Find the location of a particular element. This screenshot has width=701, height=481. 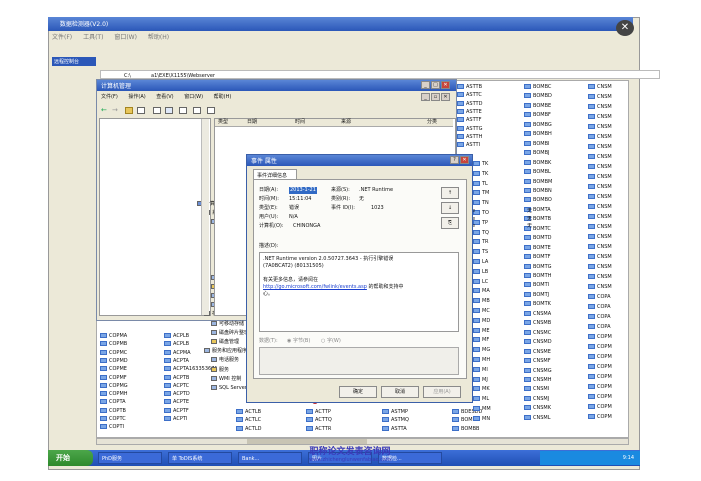

file-item: BOMBC is located at coordinates (554, 87).